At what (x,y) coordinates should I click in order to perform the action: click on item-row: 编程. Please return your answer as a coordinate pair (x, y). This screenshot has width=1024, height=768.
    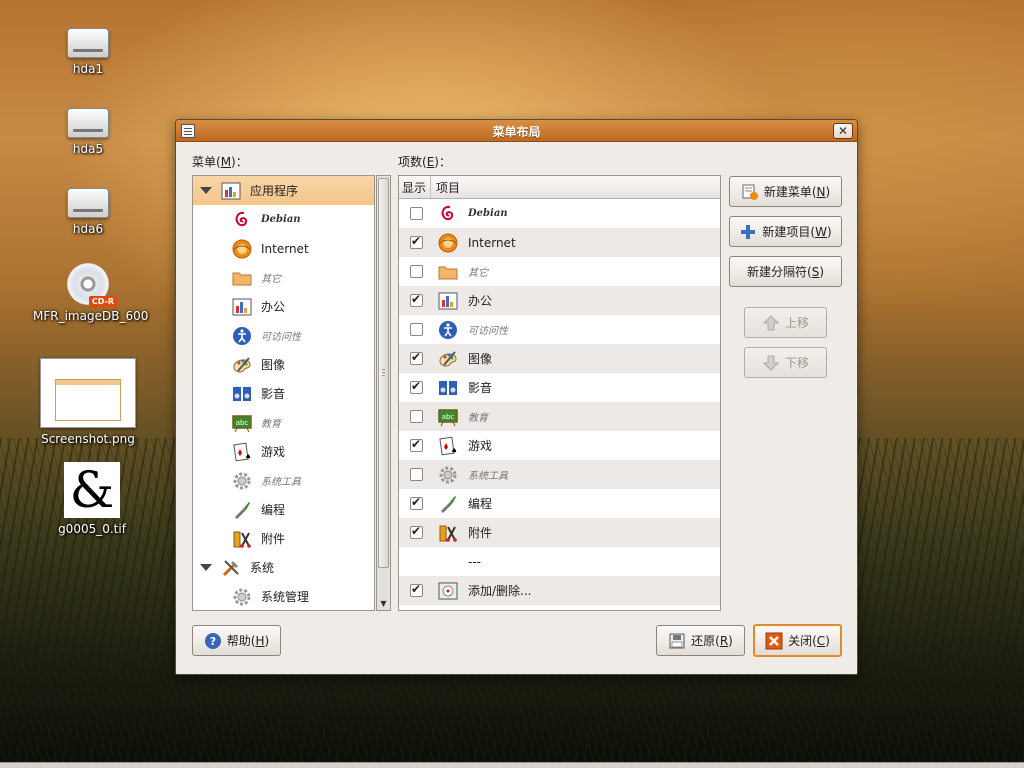
    Looking at the image, I should click on (559, 503).